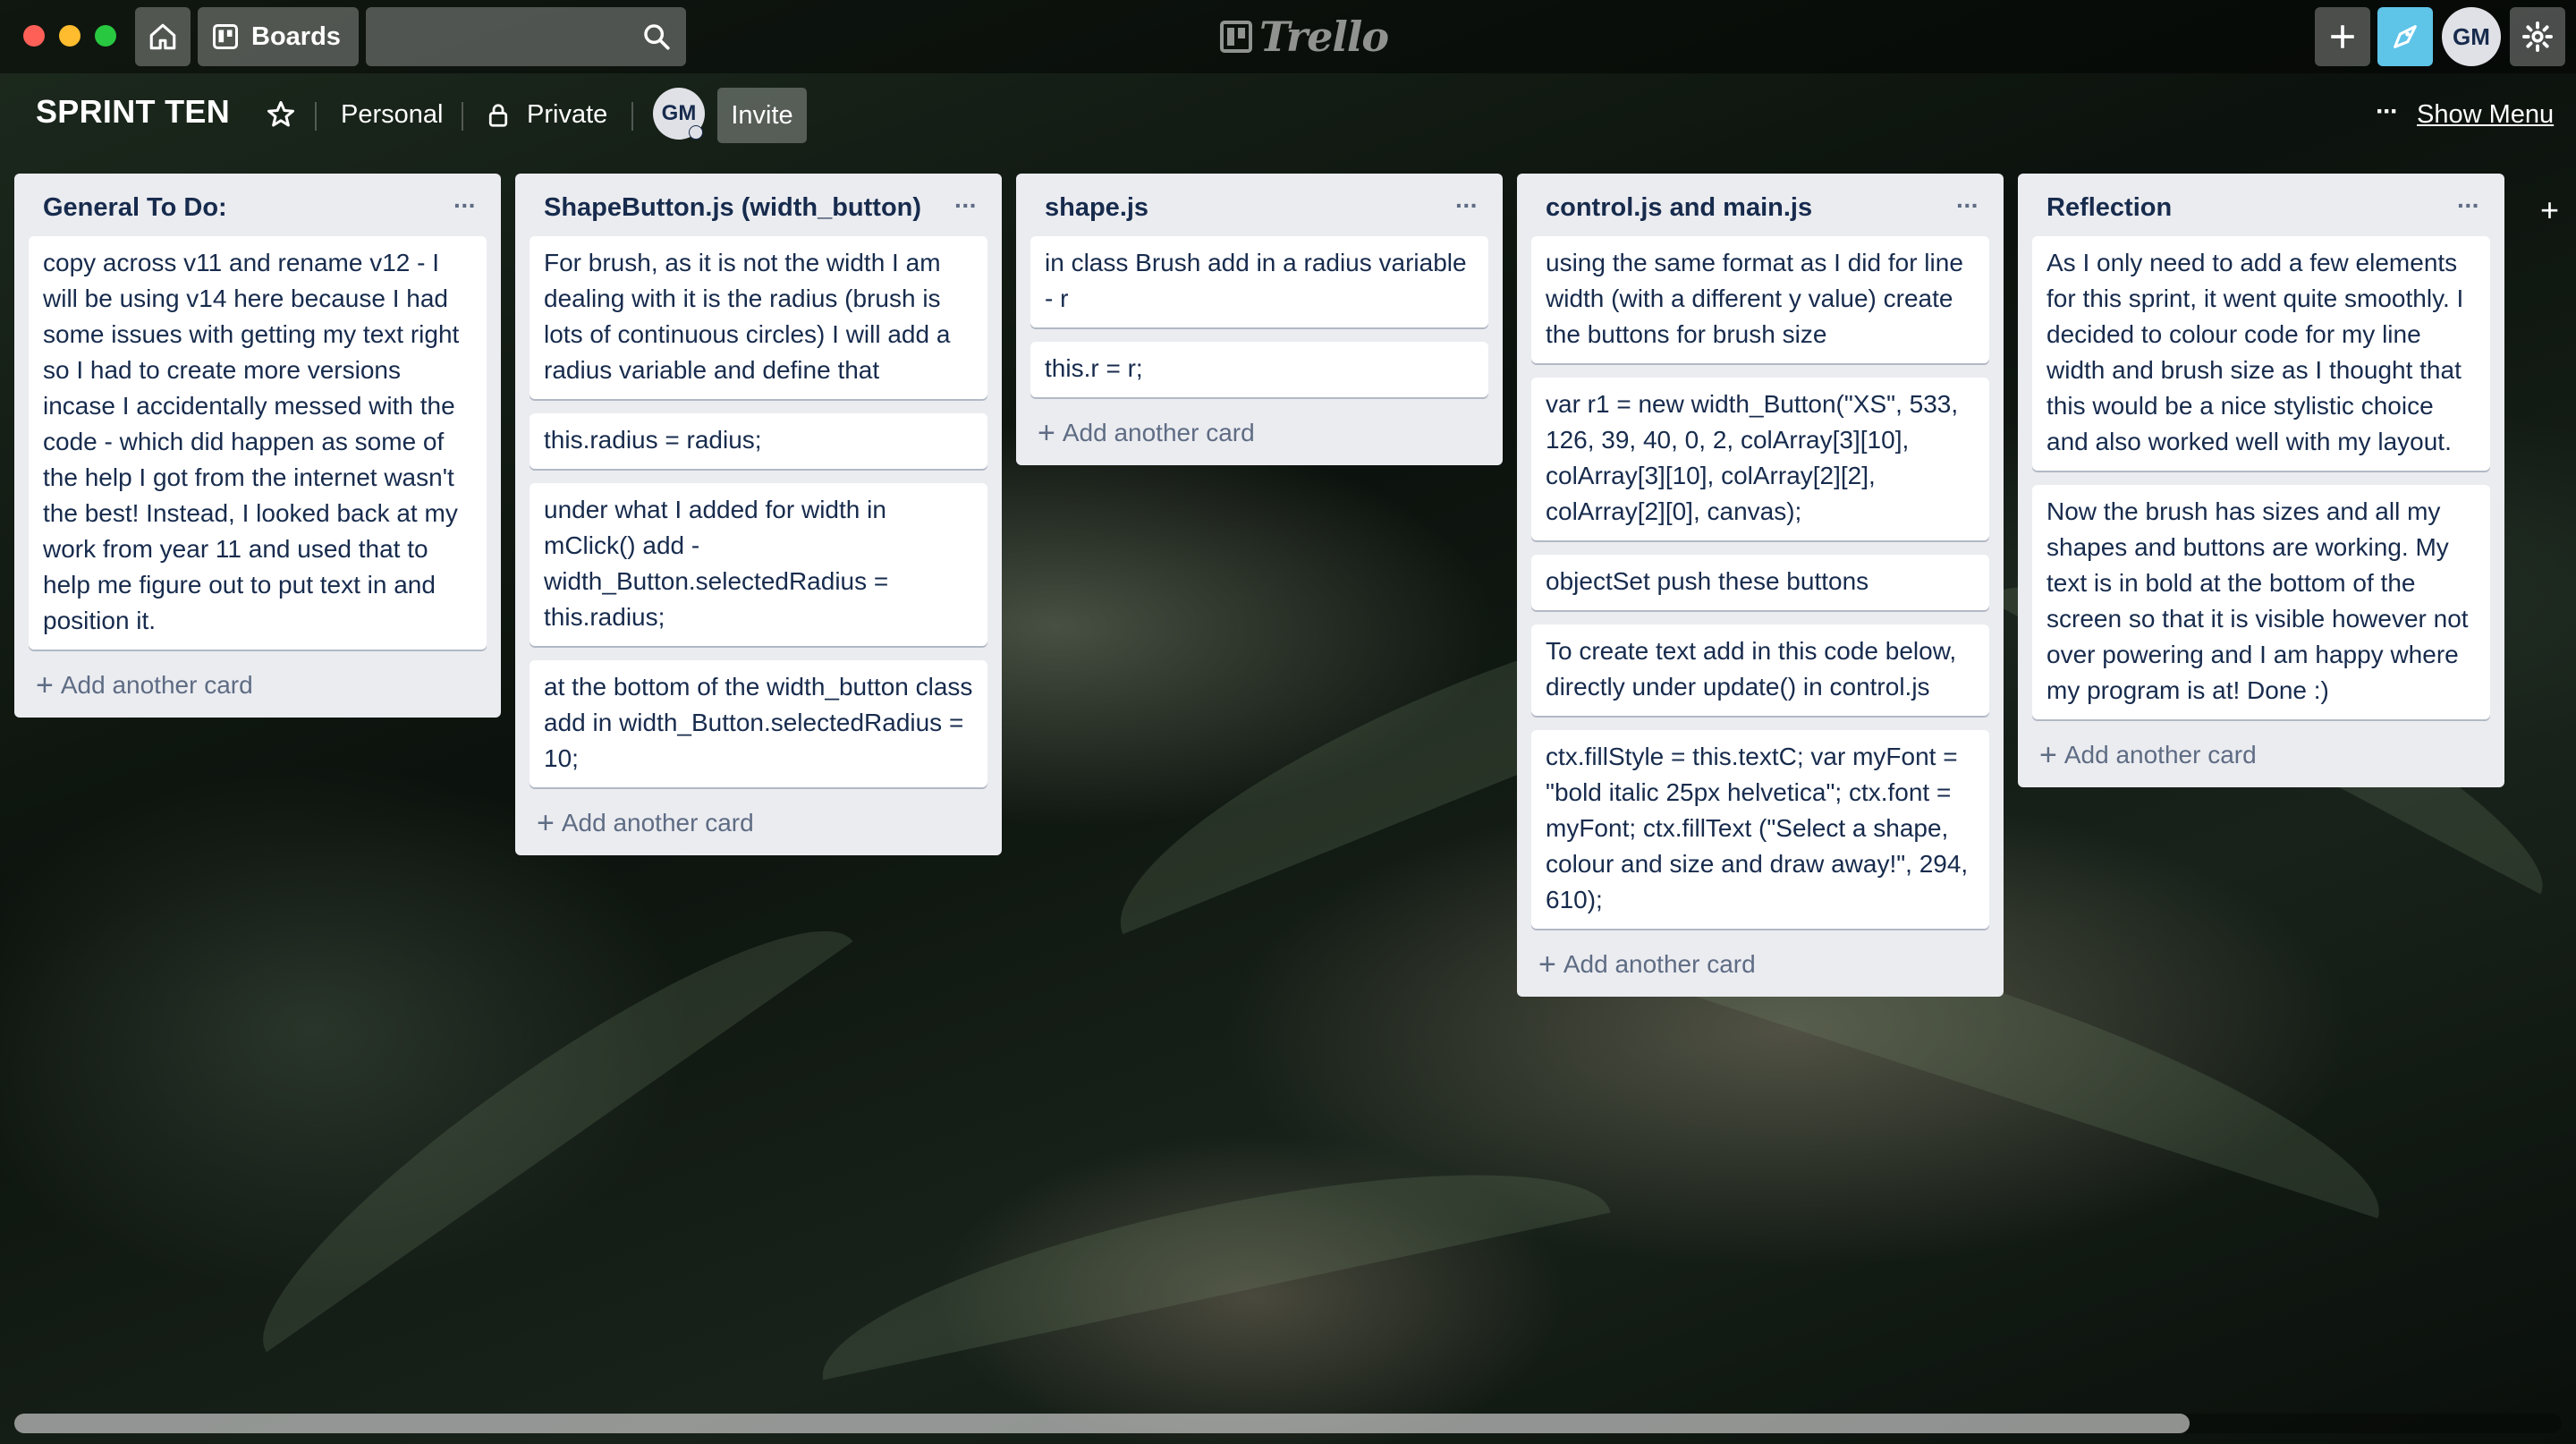  I want to click on home-button, so click(163, 36).